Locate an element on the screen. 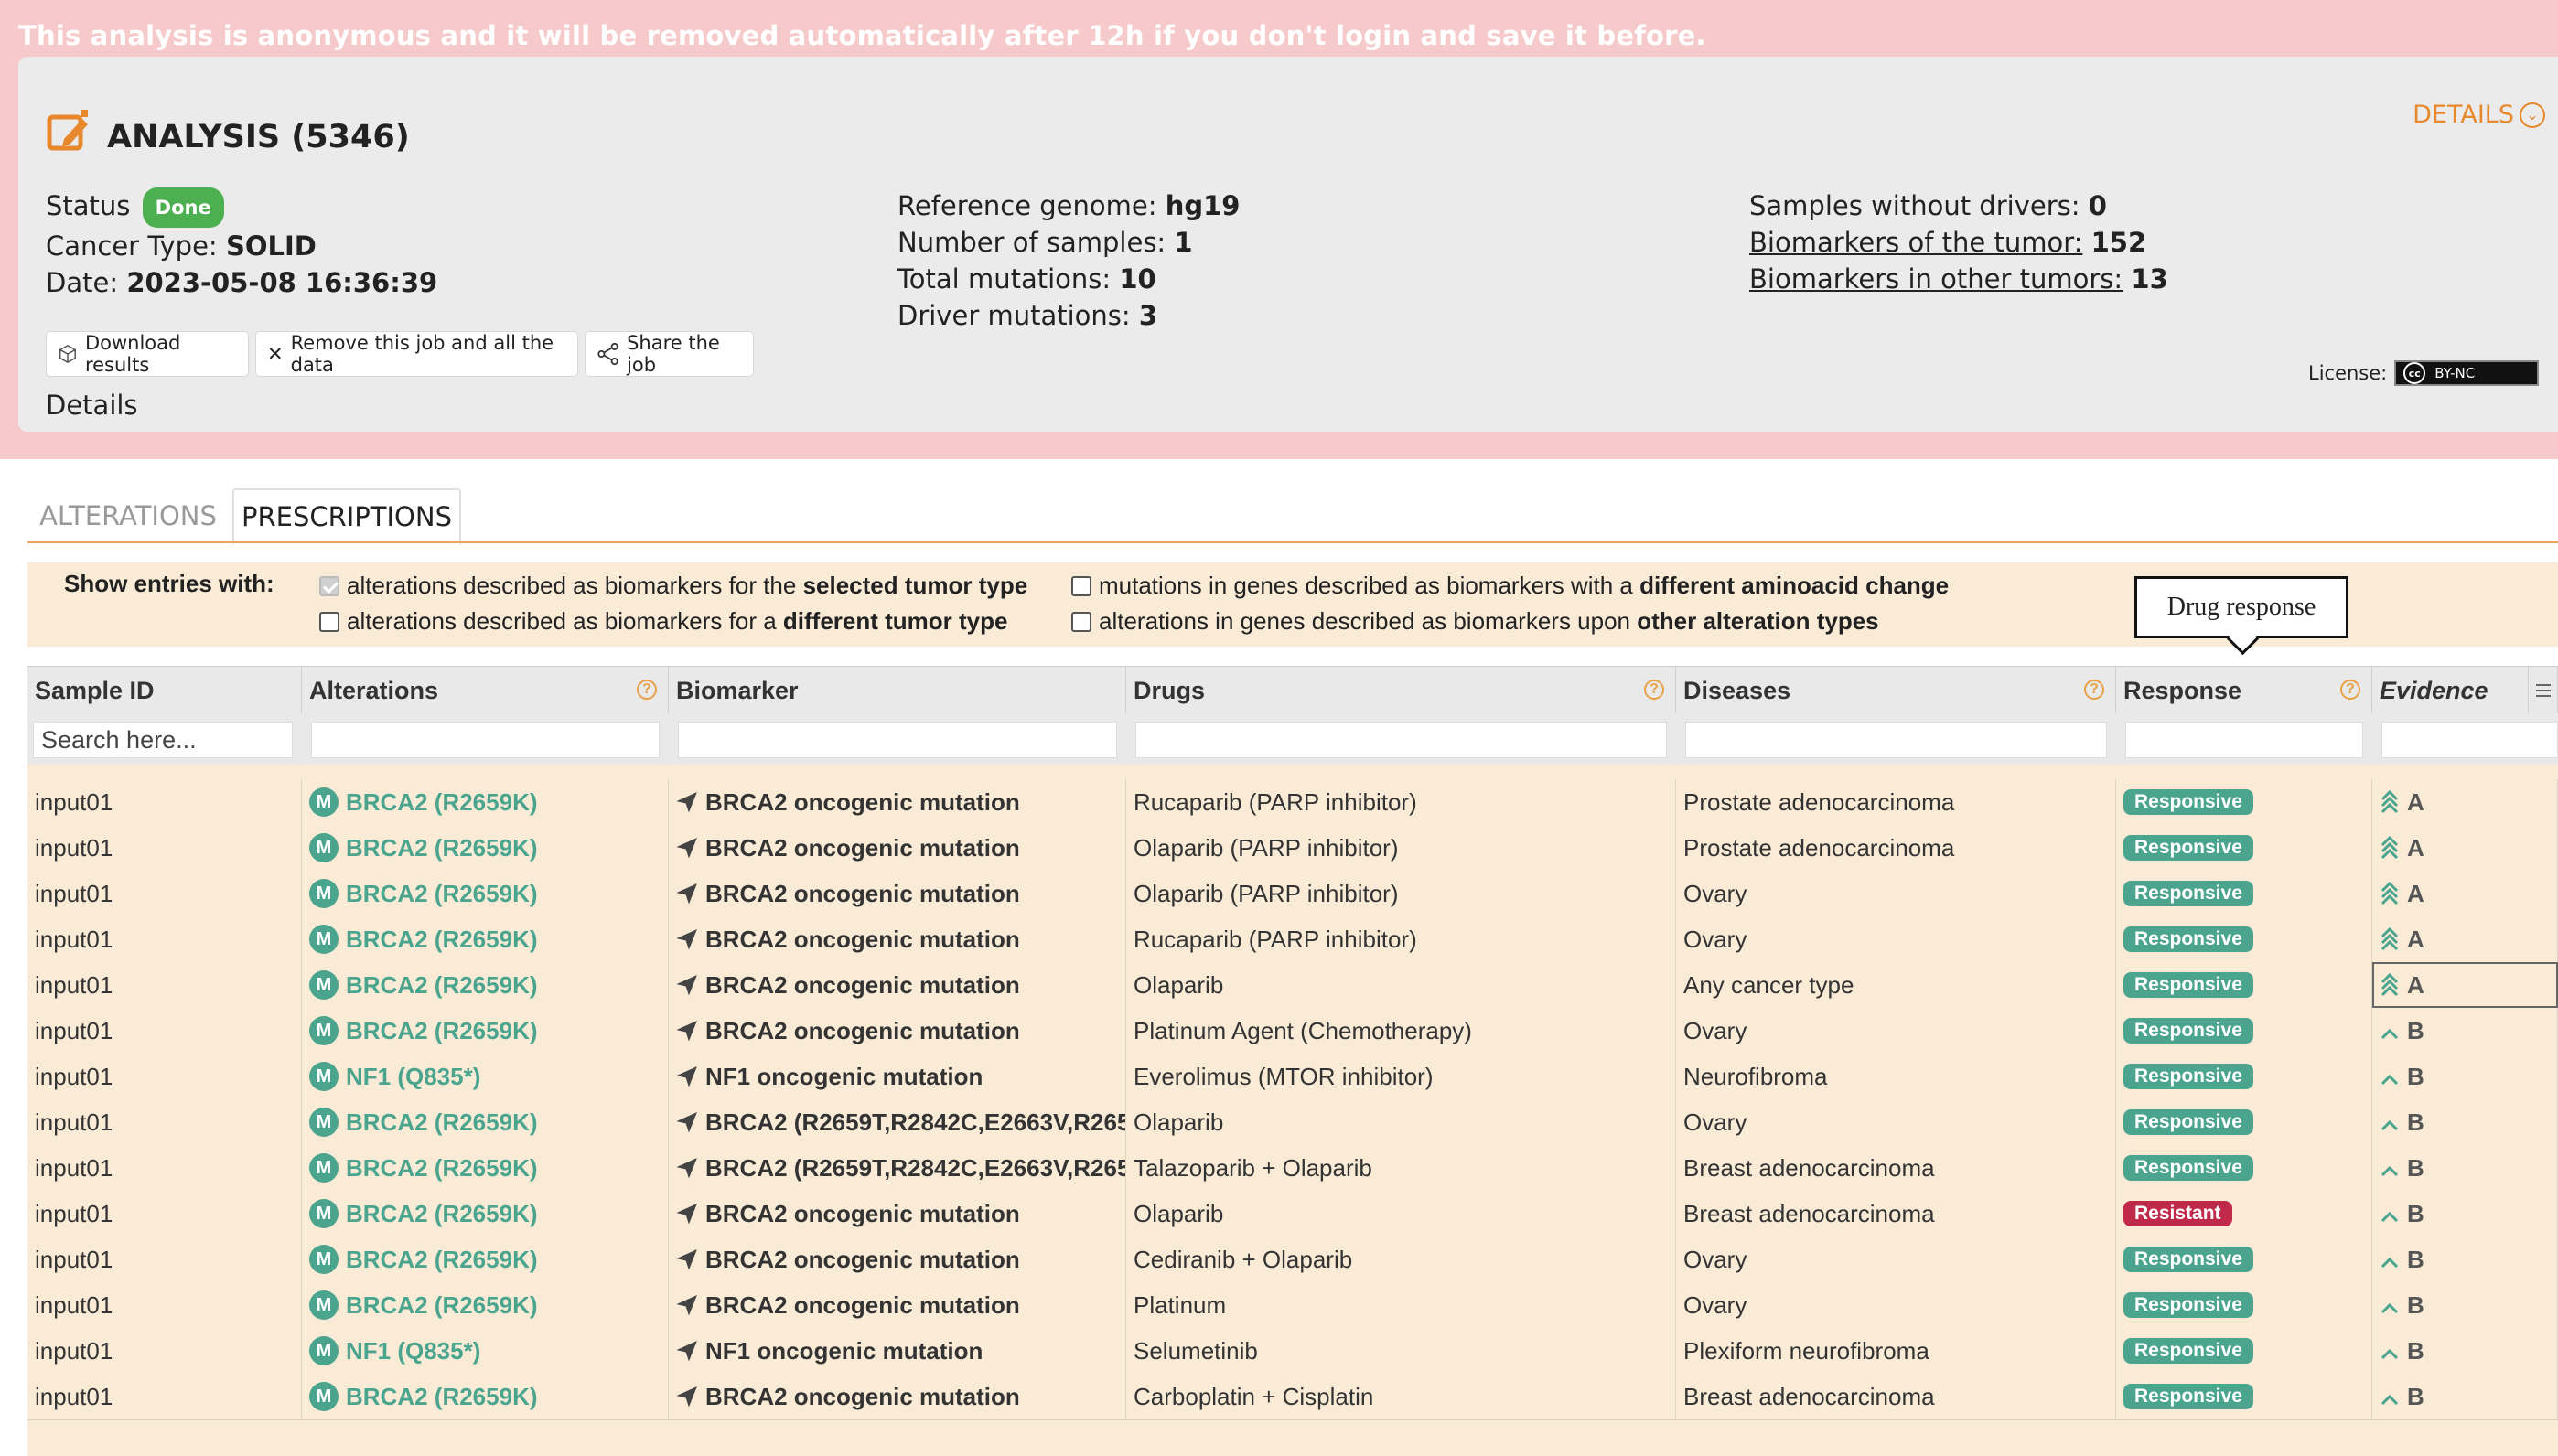 This screenshot has height=1456, width=2558. alterations-filter-input is located at coordinates (485, 740).